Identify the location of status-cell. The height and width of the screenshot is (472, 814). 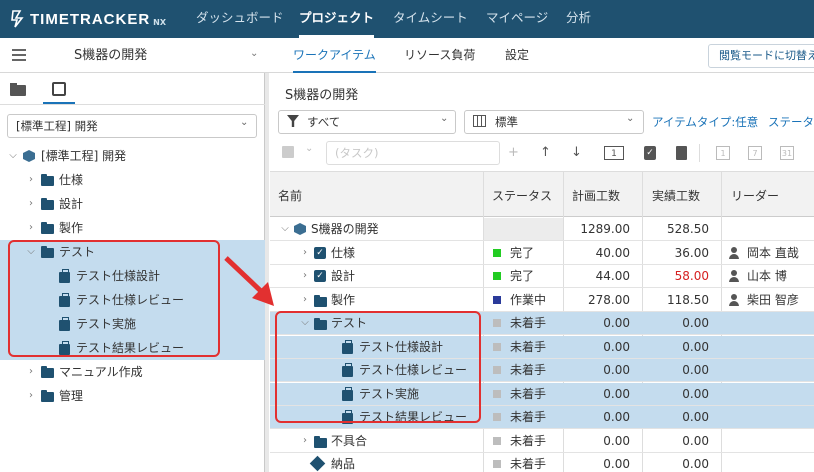
(523, 229).